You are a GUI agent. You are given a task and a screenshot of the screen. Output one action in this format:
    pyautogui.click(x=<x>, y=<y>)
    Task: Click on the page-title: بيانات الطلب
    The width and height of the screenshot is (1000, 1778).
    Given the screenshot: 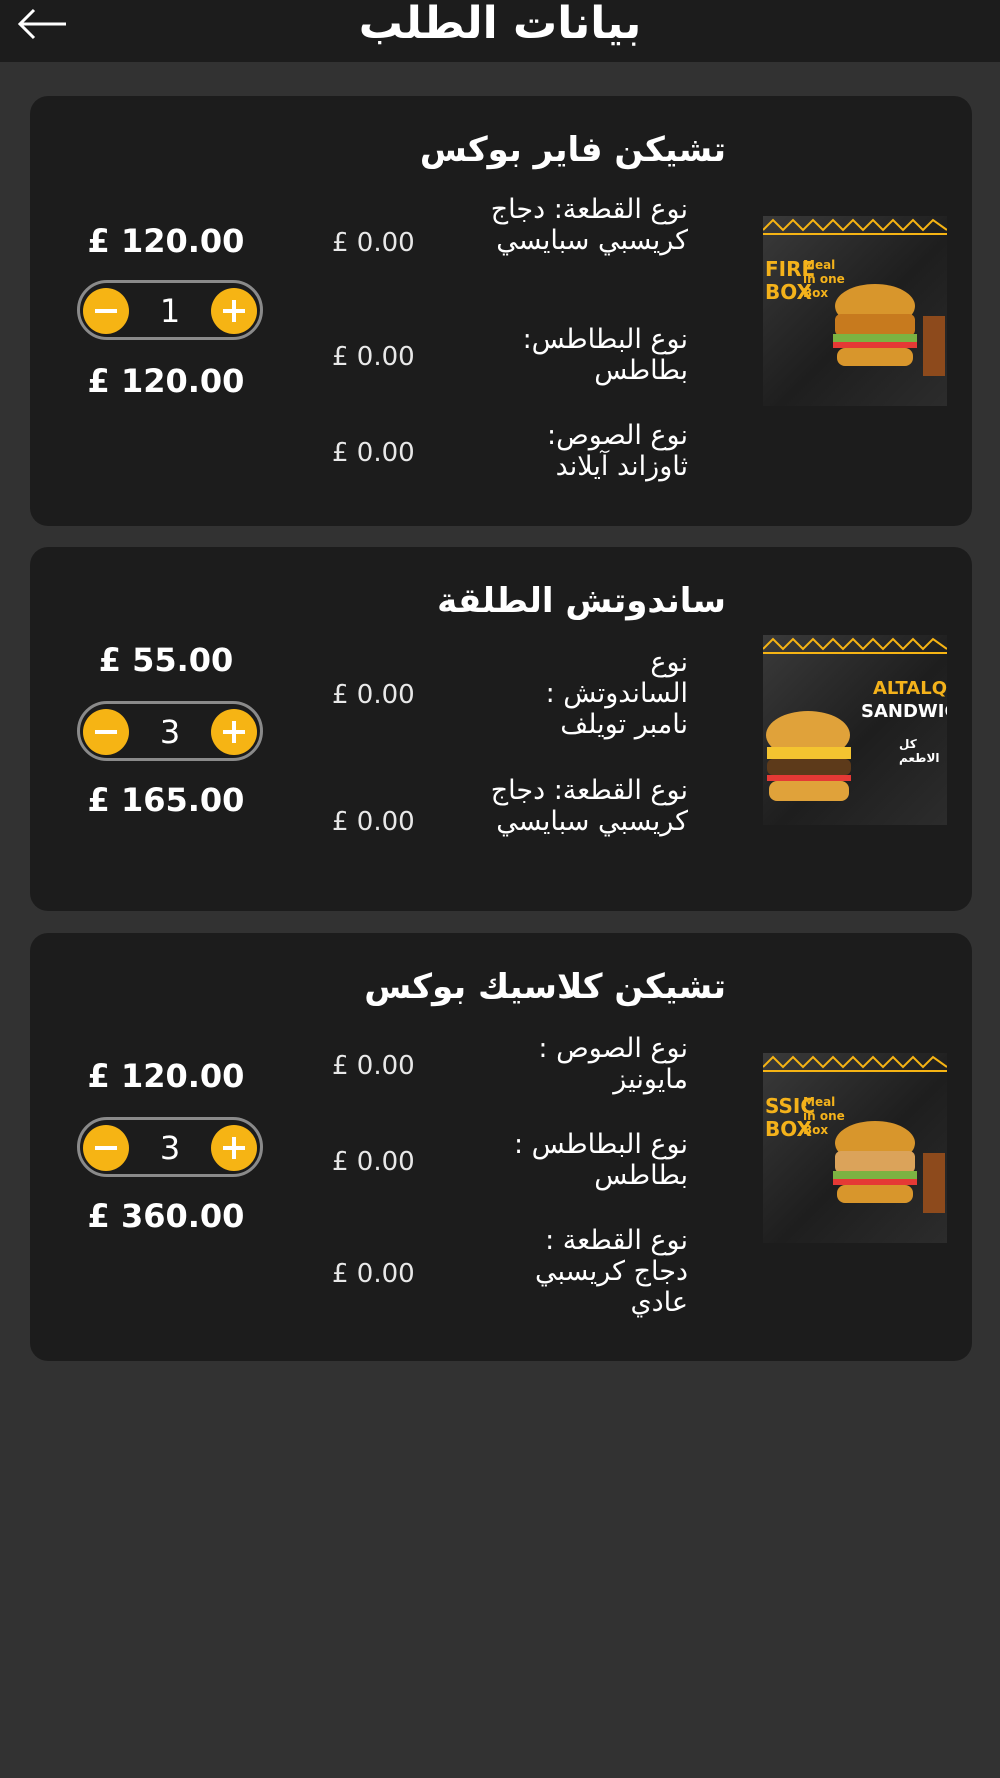 What is the action you would take?
    pyautogui.click(x=500, y=24)
    